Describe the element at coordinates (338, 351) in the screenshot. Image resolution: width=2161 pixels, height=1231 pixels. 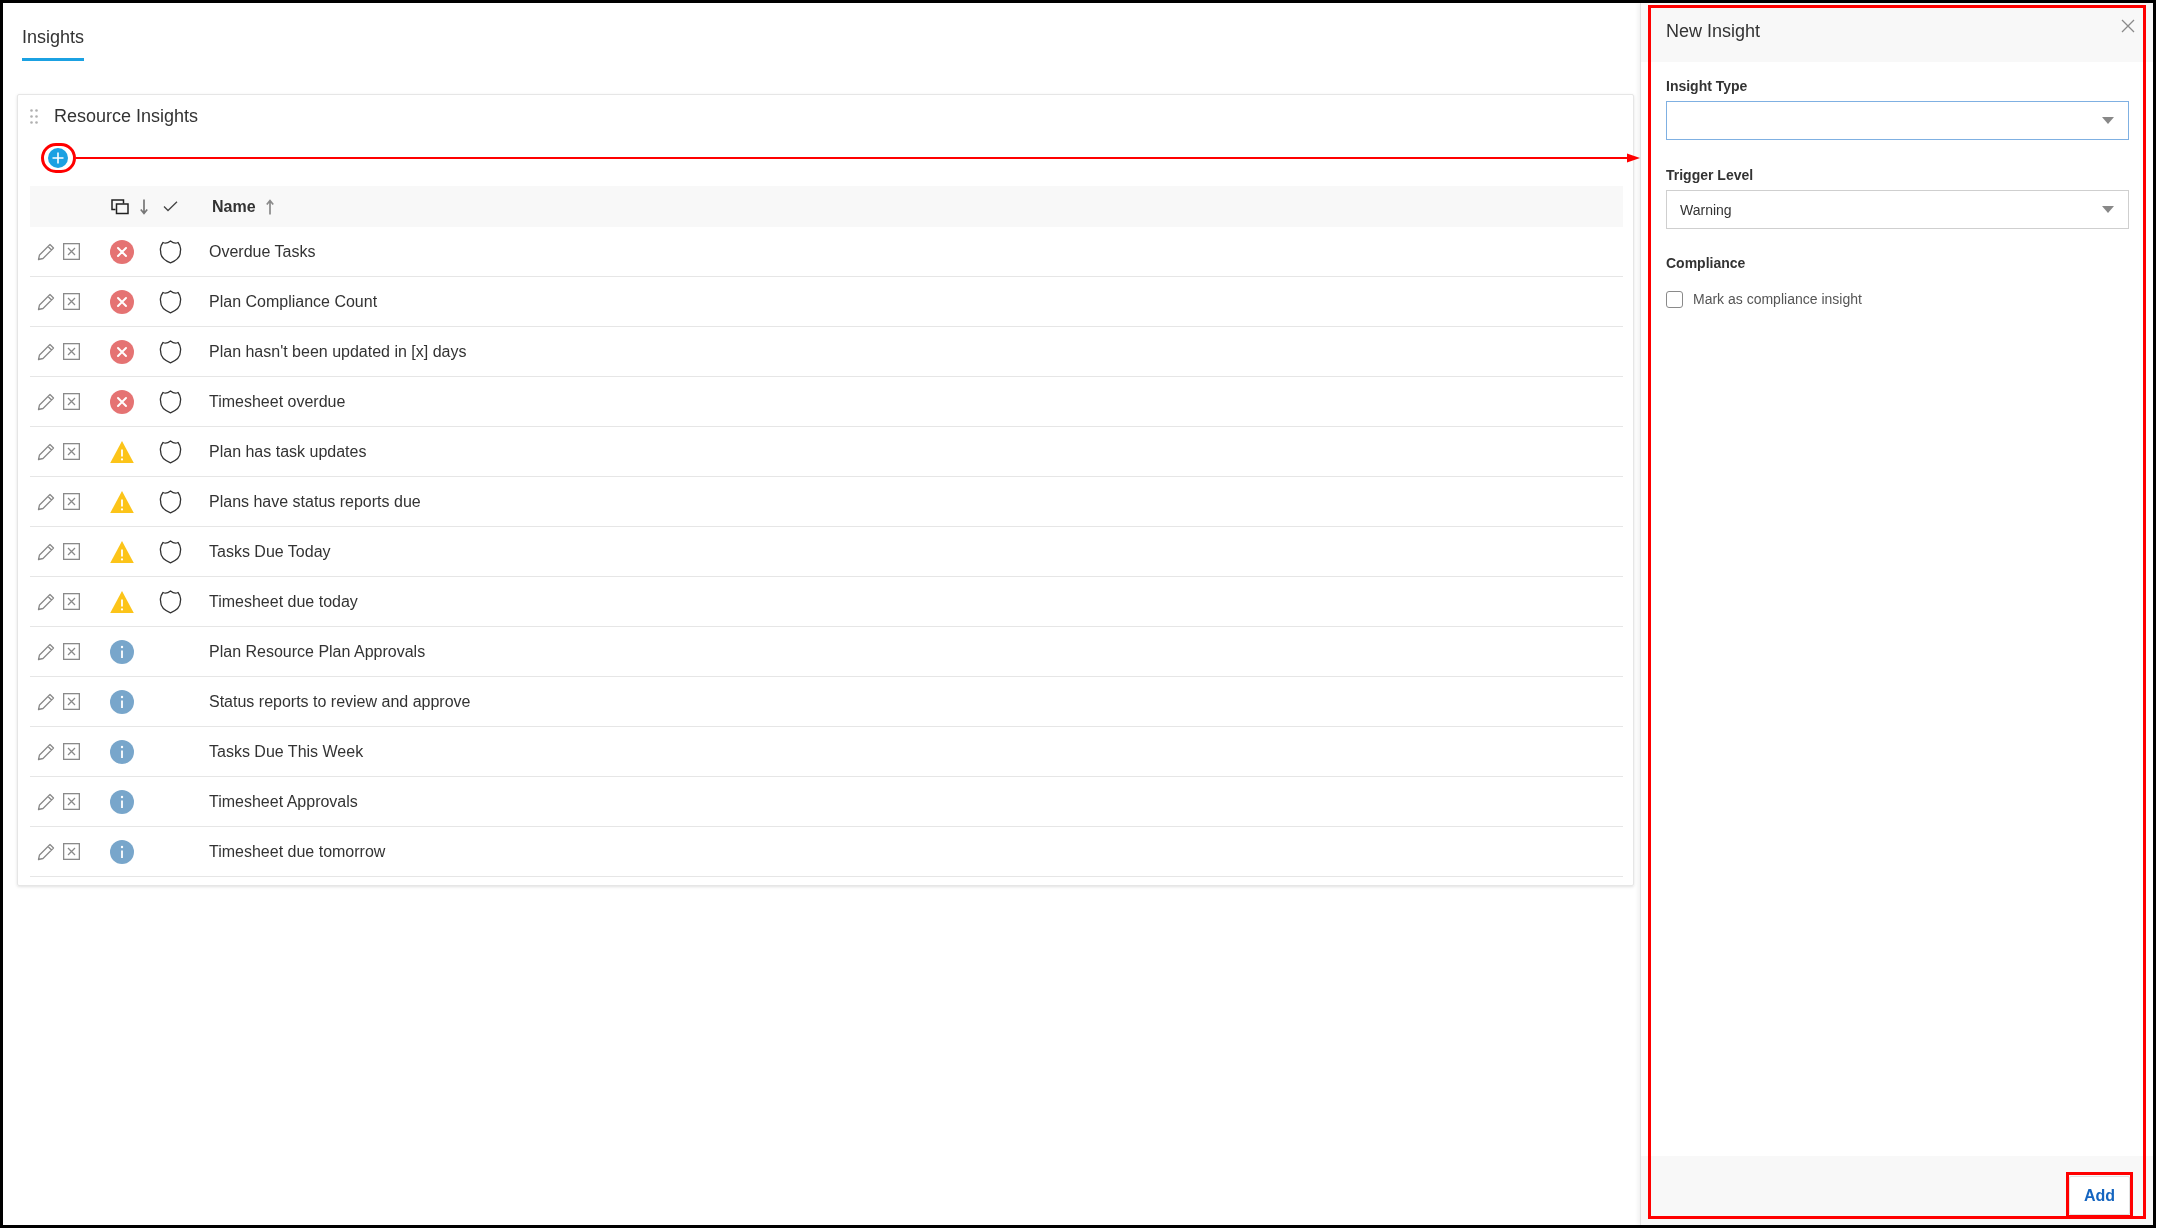
I see `insight-name: Plan hasn't been updated in [x] days` at that location.